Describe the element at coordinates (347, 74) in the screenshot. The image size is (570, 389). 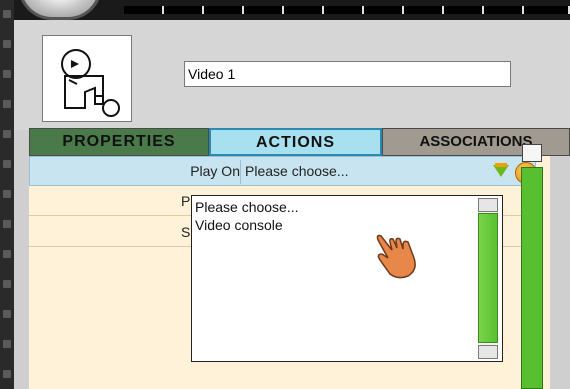
I see `object-name-field: Video 1` at that location.